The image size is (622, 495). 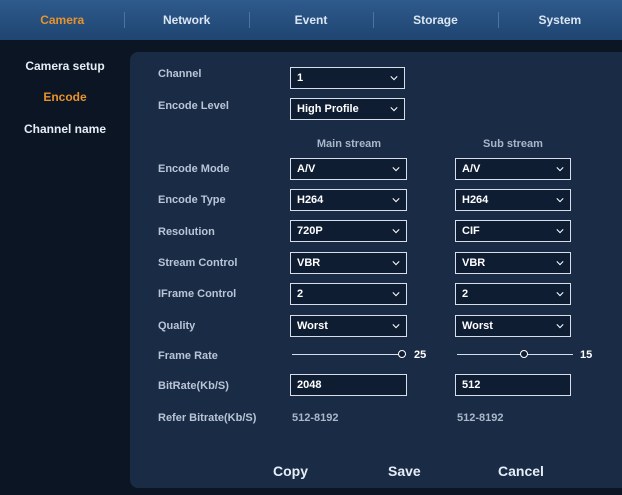 What do you see at coordinates (197, 294) in the screenshot?
I see `iframe-control-label: IFrame Control` at bounding box center [197, 294].